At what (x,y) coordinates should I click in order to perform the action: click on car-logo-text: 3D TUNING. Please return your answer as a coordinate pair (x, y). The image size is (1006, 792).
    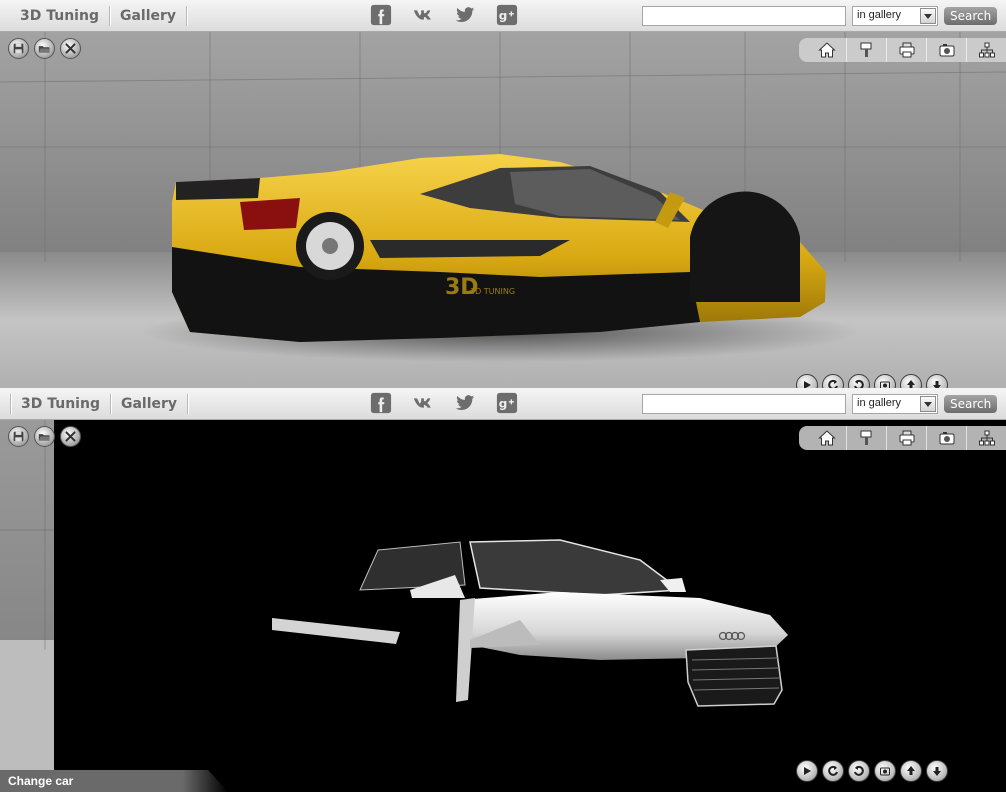
    Looking at the image, I should click on (492, 291).